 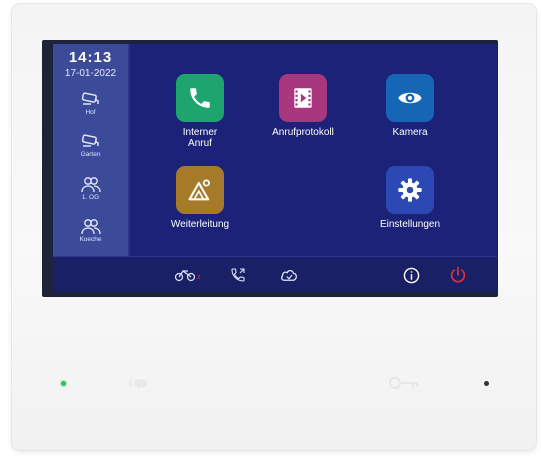 I want to click on app-einstellungen: Einstellungen, so click(x=410, y=198).